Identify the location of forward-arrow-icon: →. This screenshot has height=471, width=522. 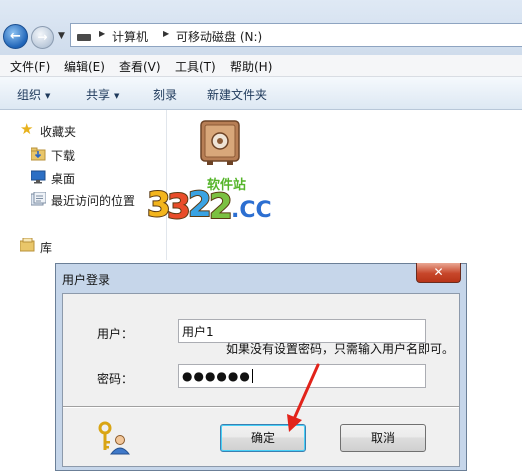
(42, 37).